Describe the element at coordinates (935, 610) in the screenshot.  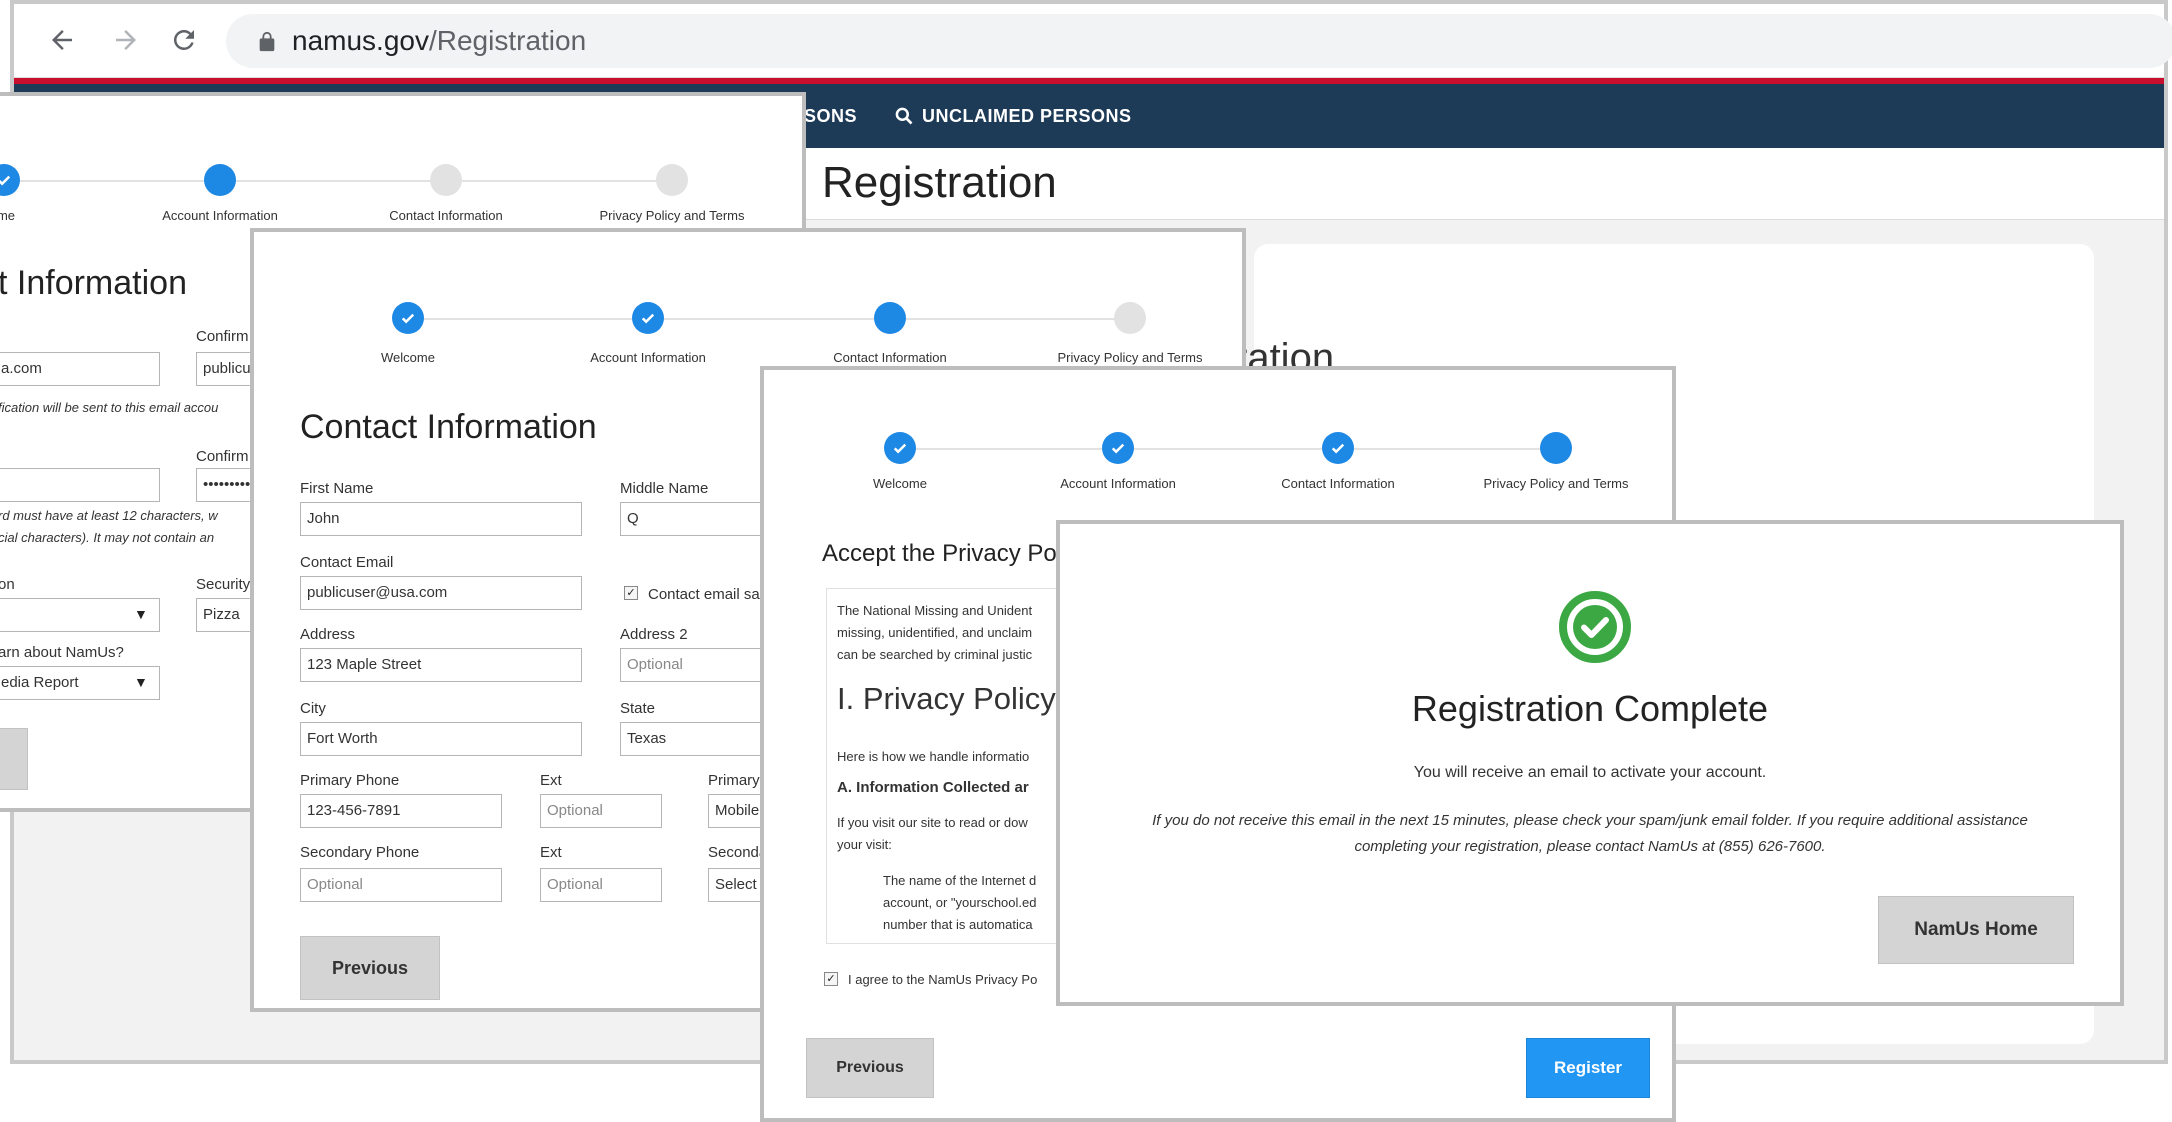
I see `policy-intro: The National Missing and Unident` at that location.